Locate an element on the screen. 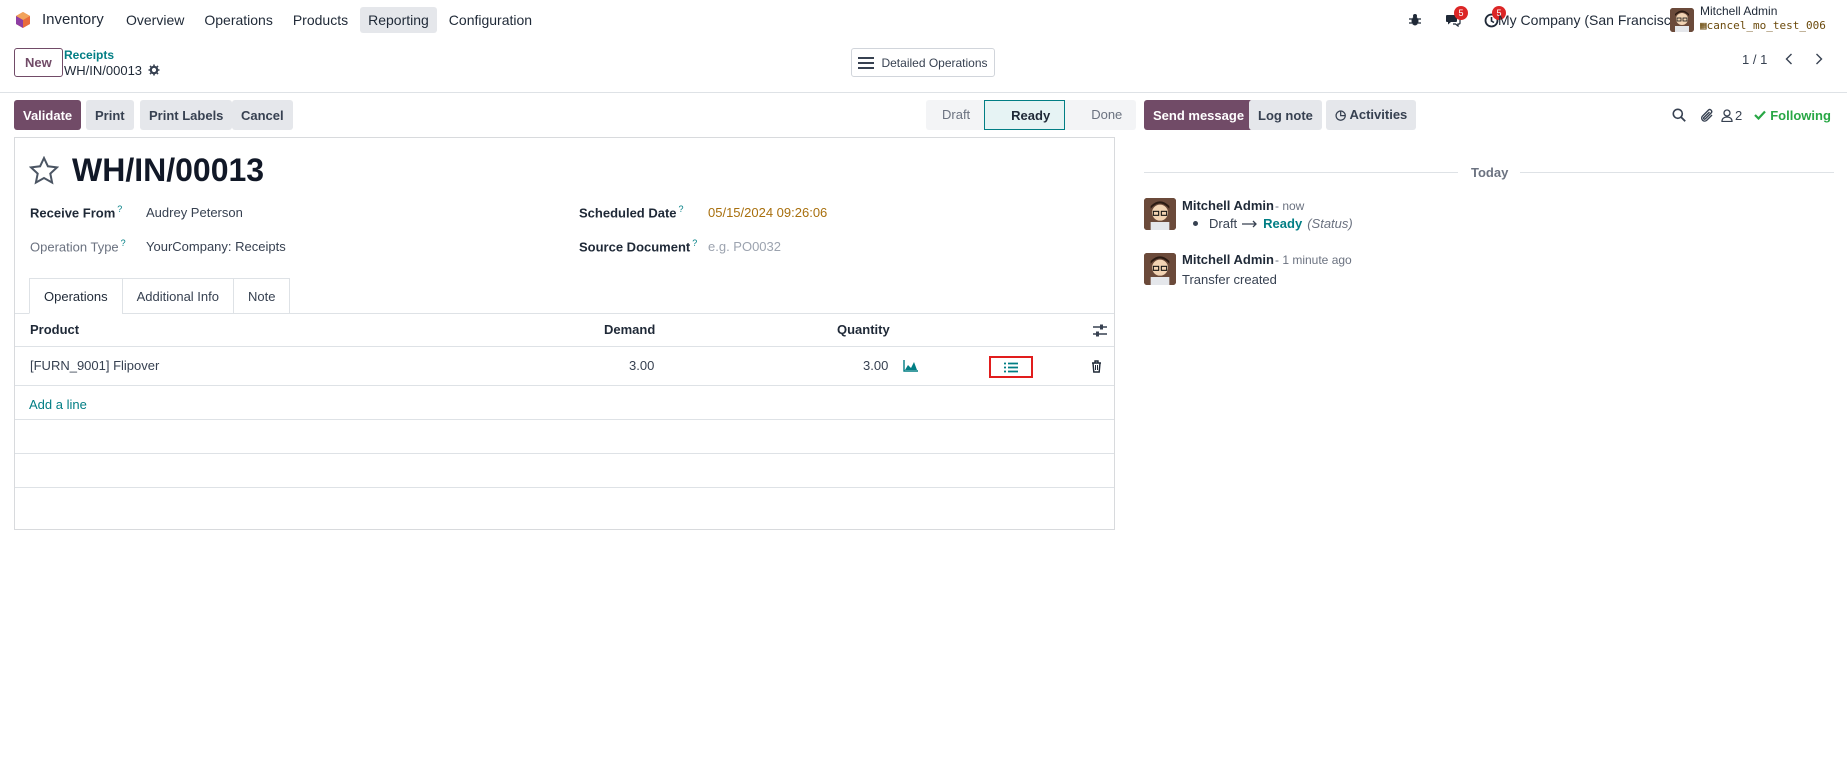  column-header-demand: Demand is located at coordinates (629, 329).